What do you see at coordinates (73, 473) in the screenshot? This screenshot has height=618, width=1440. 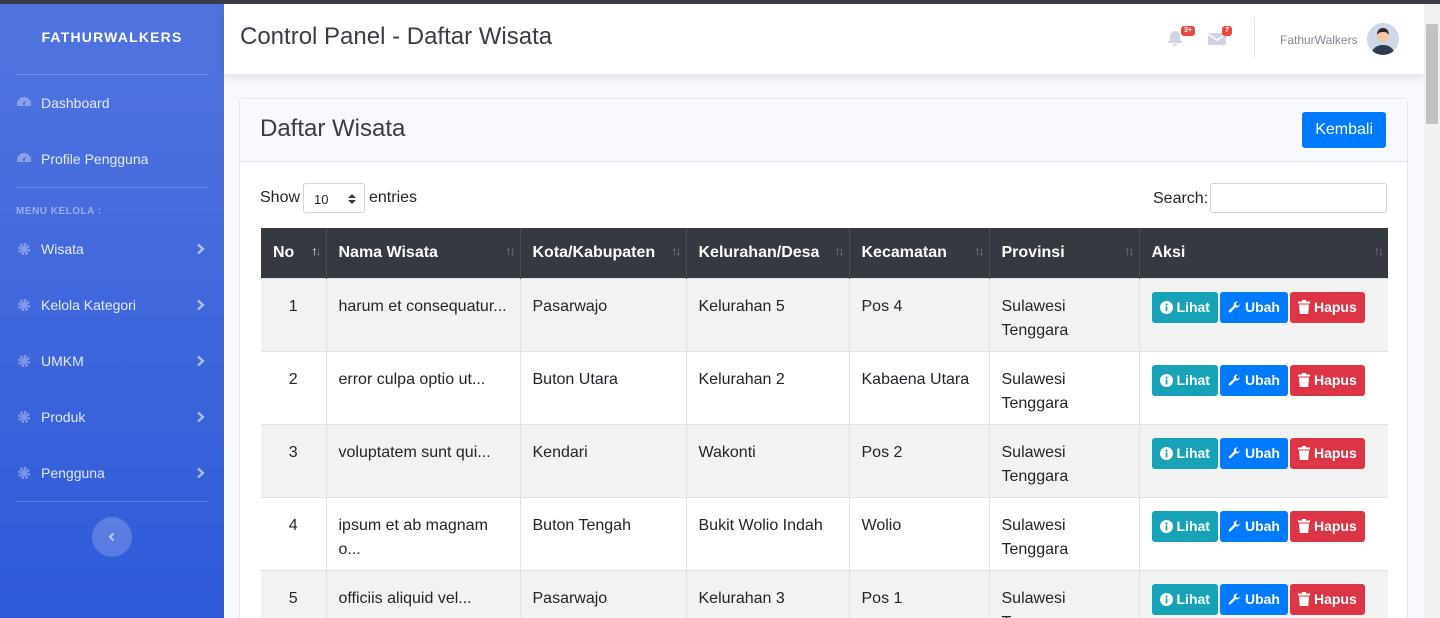 I see `sidebar-item-label: Pengguna` at bounding box center [73, 473].